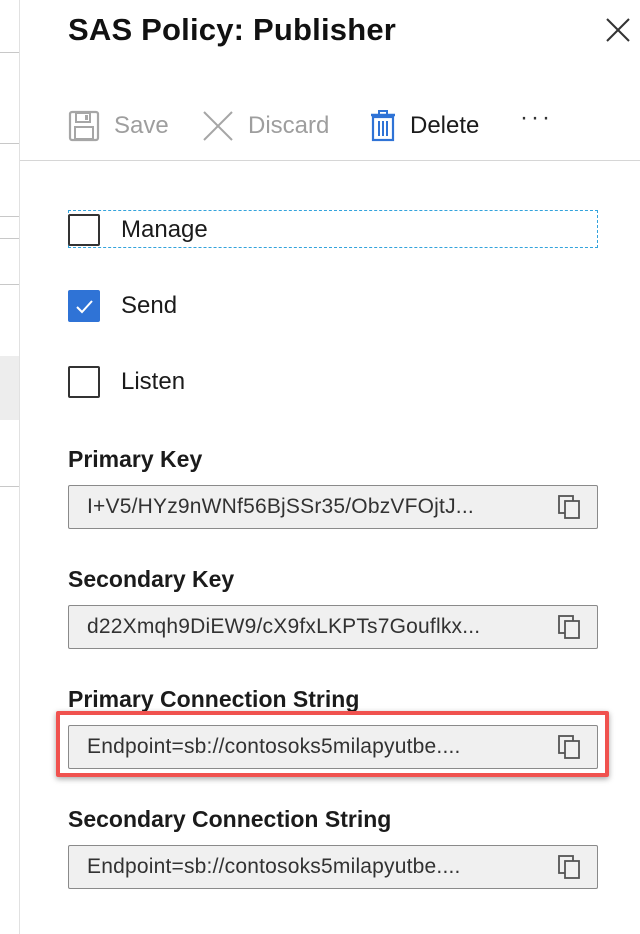  I want to click on secondary-key-label: Secondary Key, so click(151, 579).